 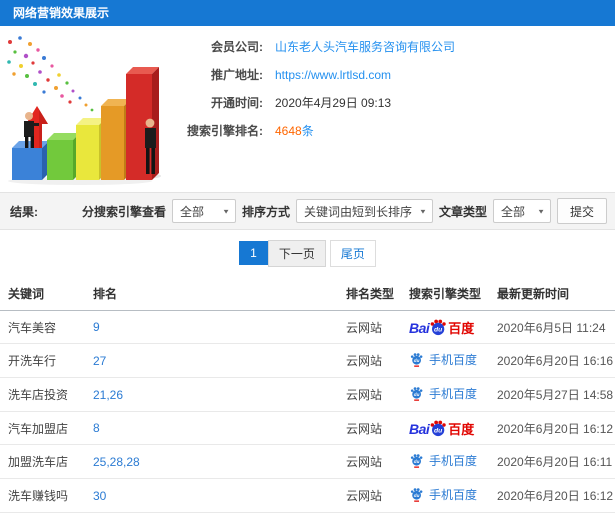 I want to click on table-row: 汽车美容 9 云网站 Bai du 百度 2020年6月5日 11:24, so click(x=307, y=327).